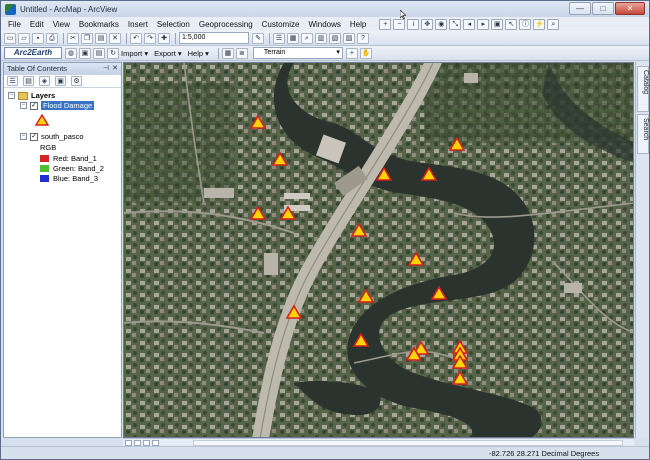 The height and width of the screenshot is (460, 650). I want to click on help-menu: Help ▾, so click(198, 53).